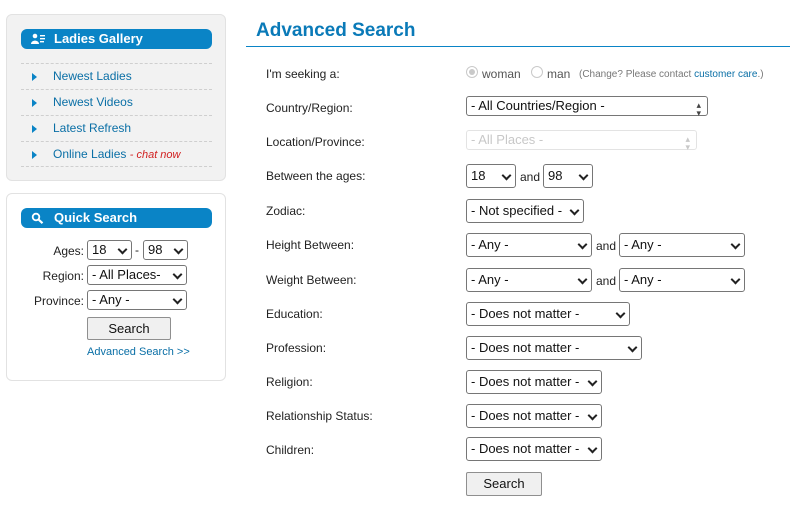 Image resolution: width=790 pixels, height=526 pixels. I want to click on advanced-search-link: Advanced Search >>, so click(138, 352).